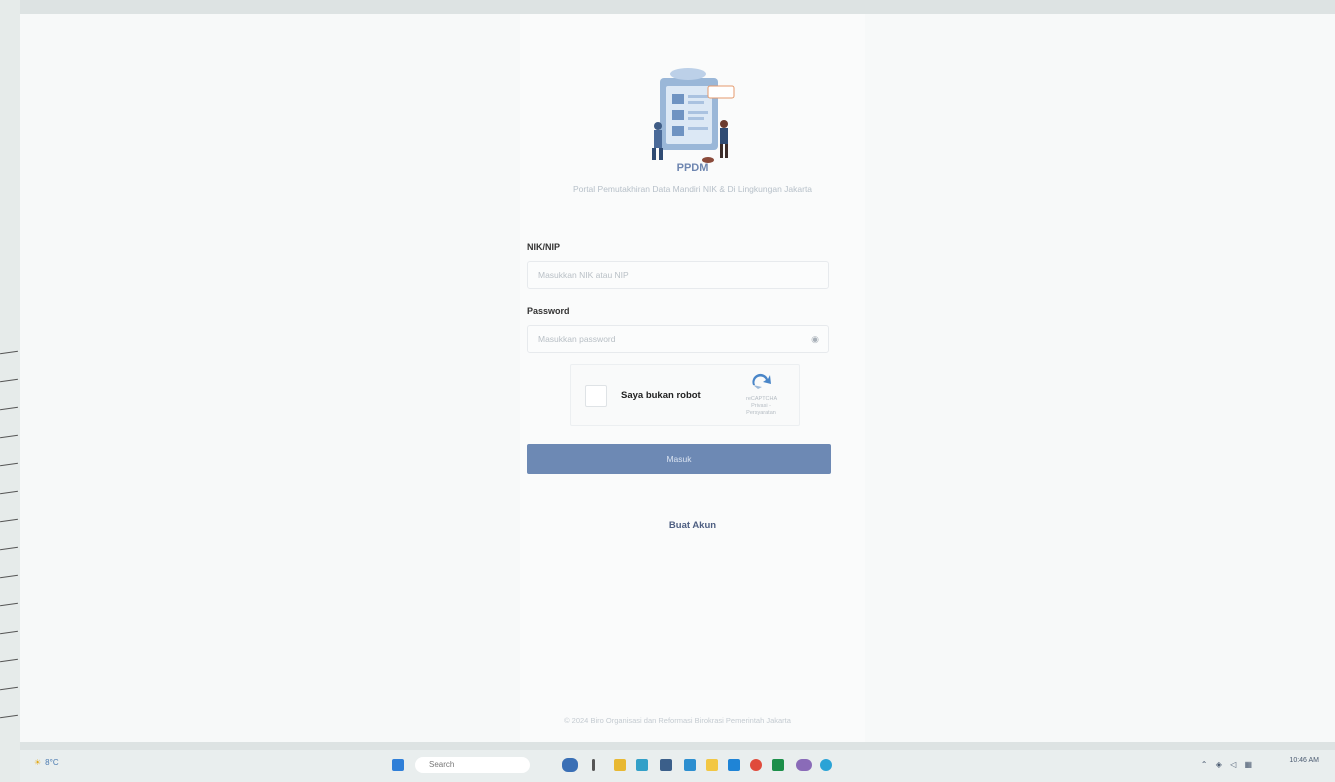 The height and width of the screenshot is (782, 1335). Describe the element at coordinates (692, 525) in the screenshot. I see `create-account-link: Buat Akun` at that location.